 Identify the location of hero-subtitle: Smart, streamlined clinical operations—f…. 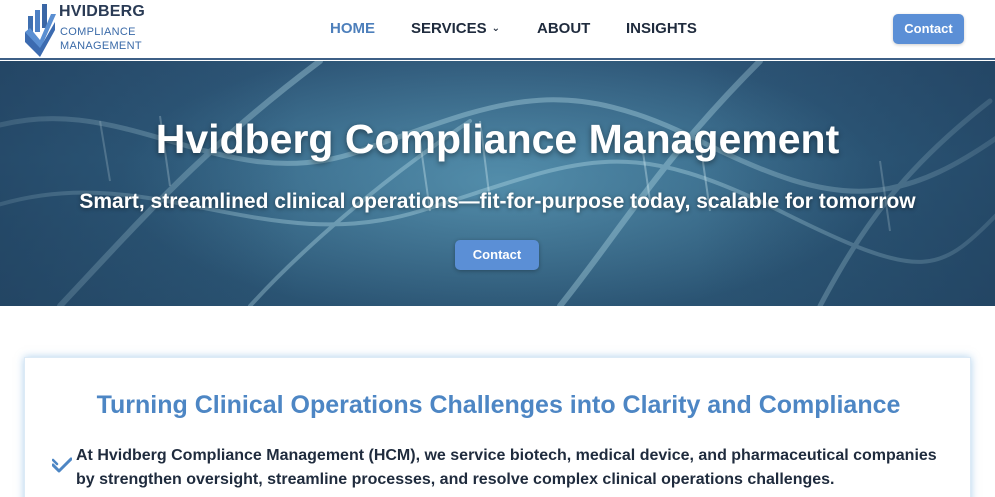
(497, 201).